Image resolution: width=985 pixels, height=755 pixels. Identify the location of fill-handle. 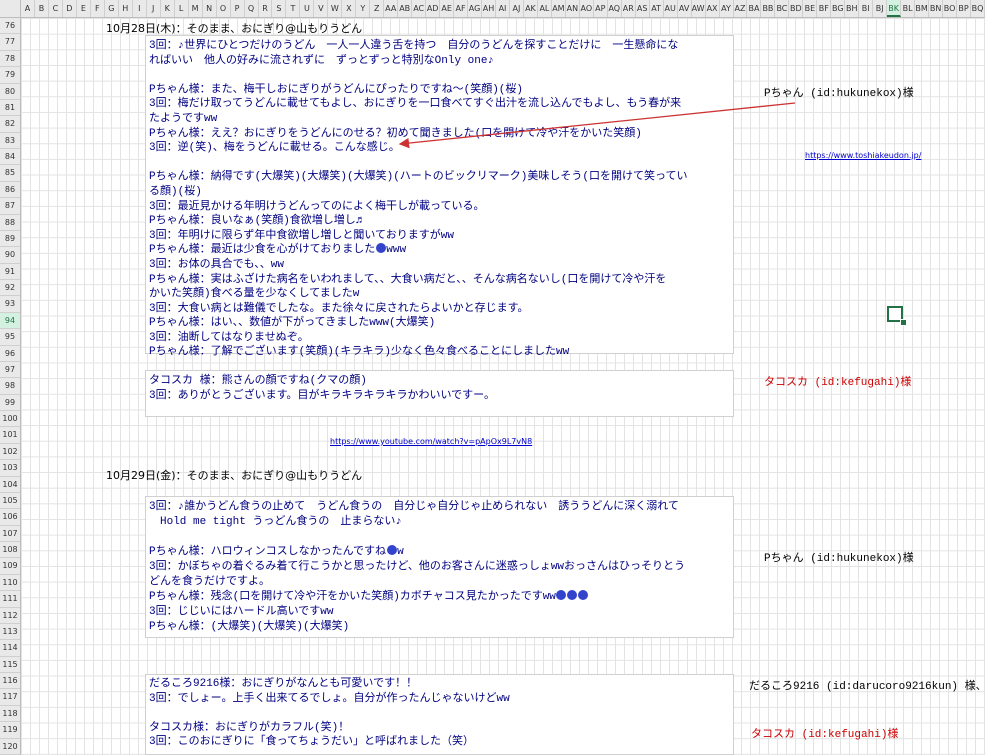
(903, 322).